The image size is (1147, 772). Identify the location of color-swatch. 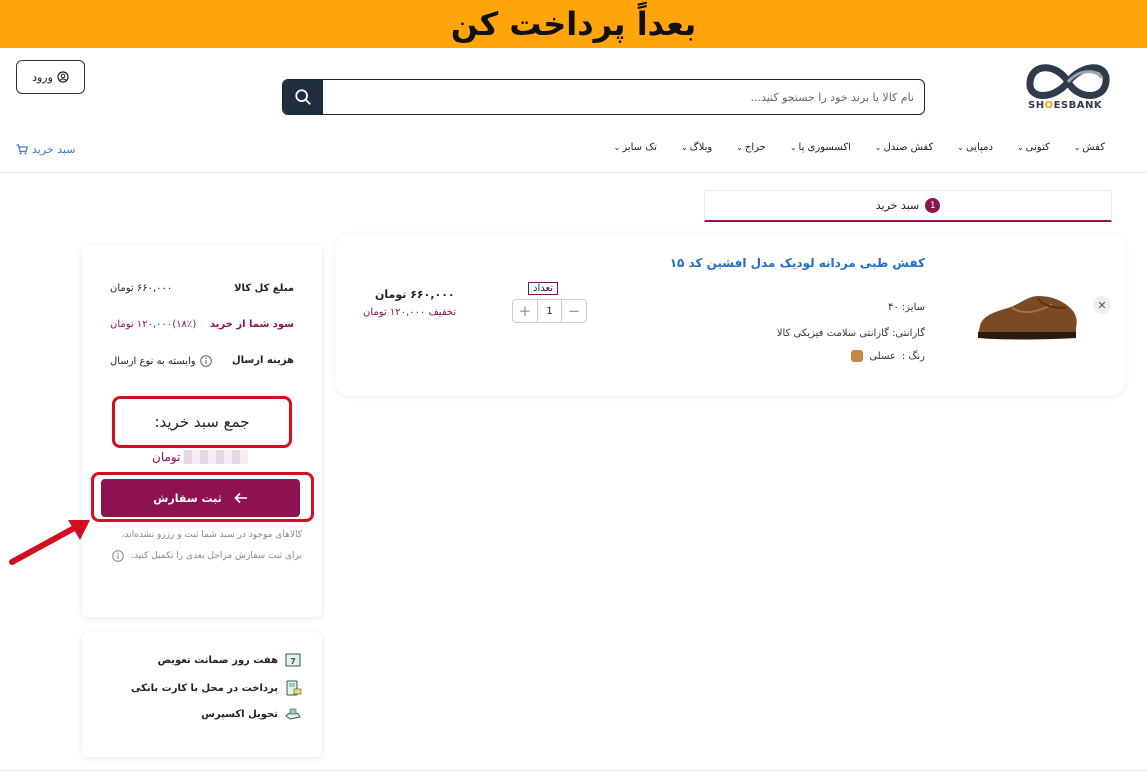
(857, 356).